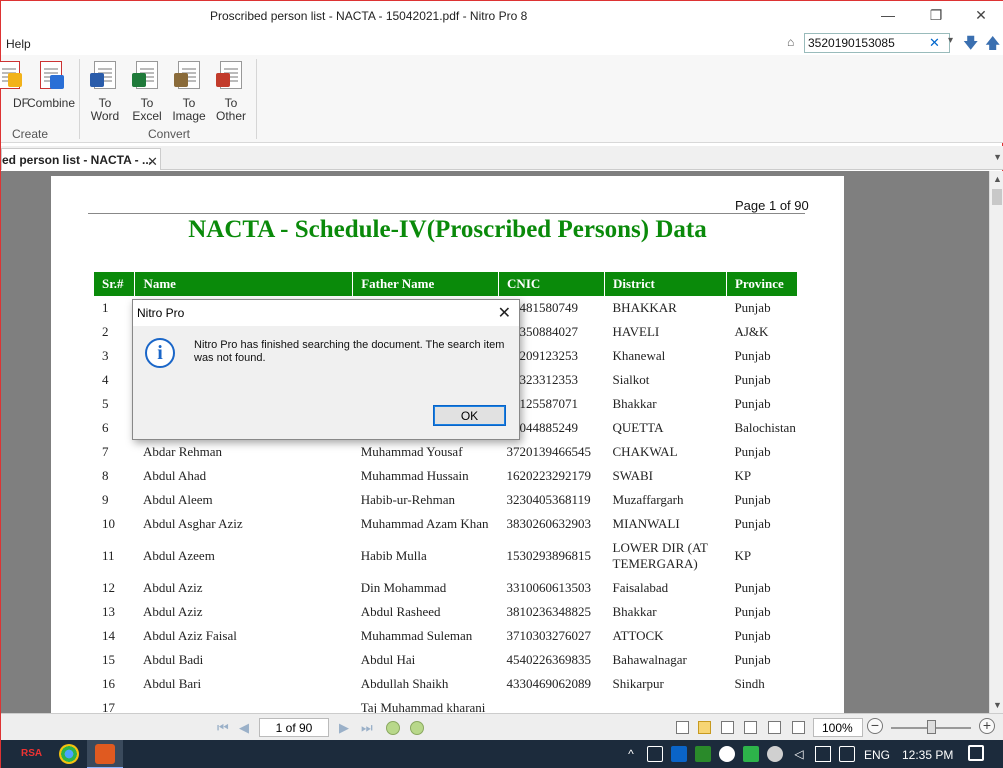 The width and height of the screenshot is (1003, 768). What do you see at coordinates (666, 704) in the screenshot?
I see `cell-district` at bounding box center [666, 704].